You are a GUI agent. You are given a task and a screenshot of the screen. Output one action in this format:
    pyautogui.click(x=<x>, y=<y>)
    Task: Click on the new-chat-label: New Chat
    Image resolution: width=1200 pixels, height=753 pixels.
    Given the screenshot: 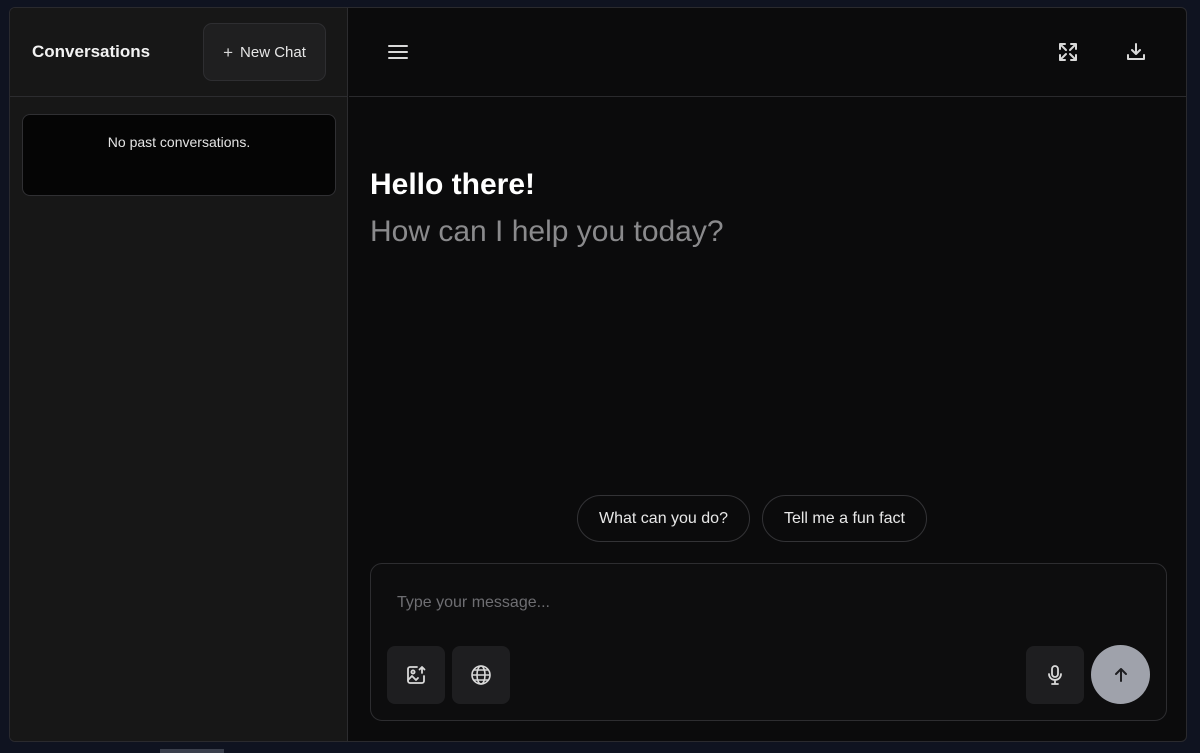 What is the action you would take?
    pyautogui.click(x=273, y=52)
    